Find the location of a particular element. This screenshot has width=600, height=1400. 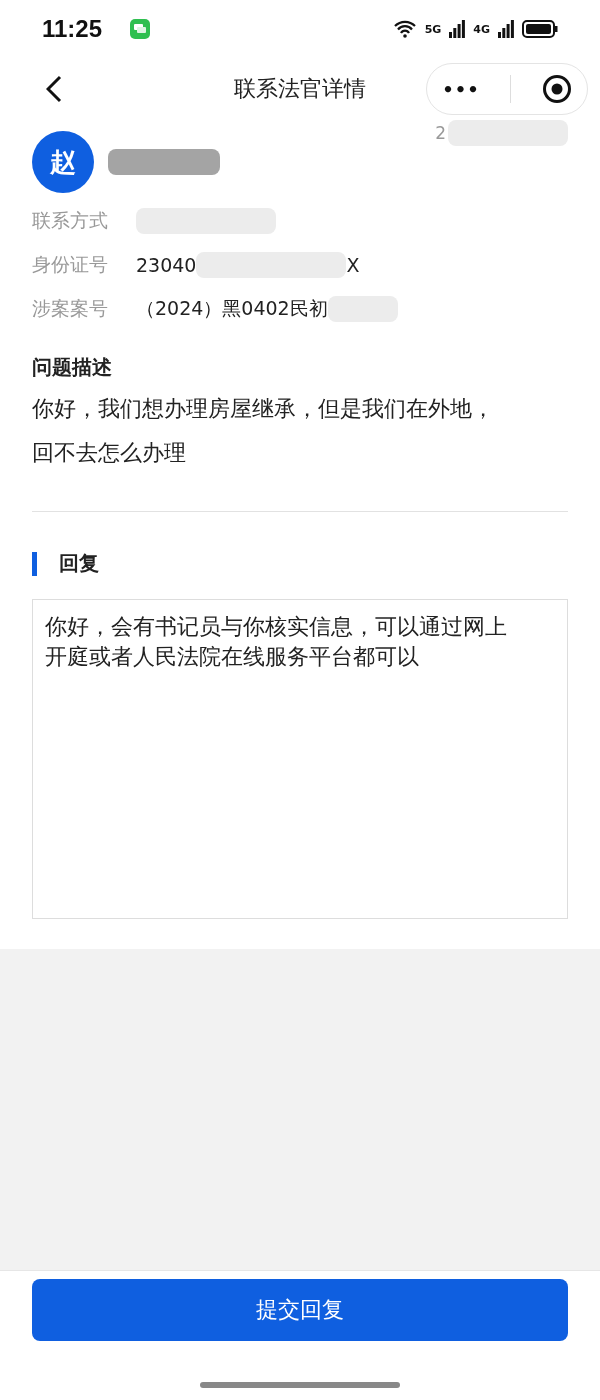

page-title: 联系法官详情 is located at coordinates (300, 89).